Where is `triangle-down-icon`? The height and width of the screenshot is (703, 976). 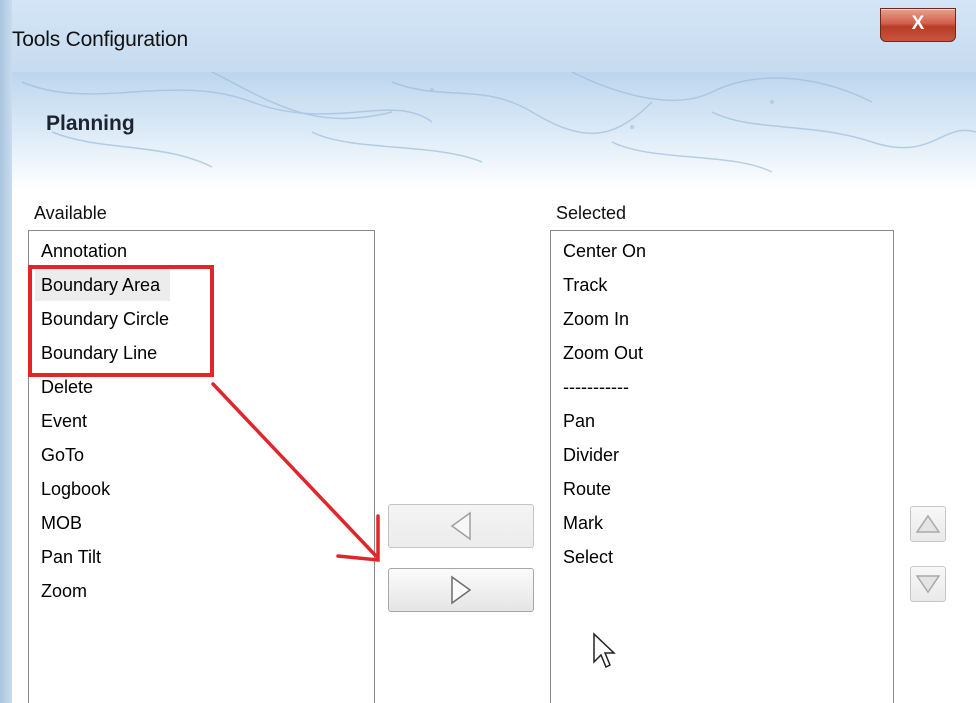
triangle-down-icon is located at coordinates (928, 584).